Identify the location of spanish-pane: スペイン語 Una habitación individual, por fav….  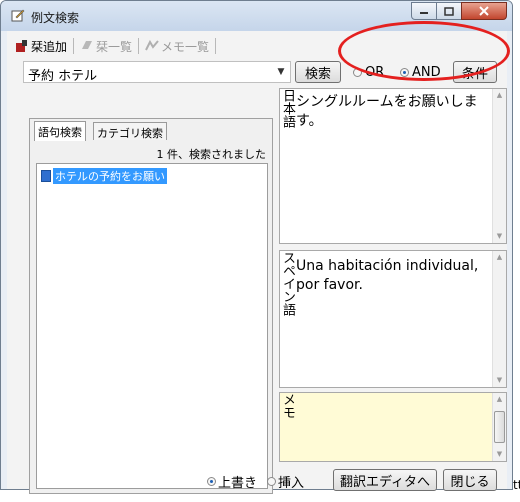
(393, 319).